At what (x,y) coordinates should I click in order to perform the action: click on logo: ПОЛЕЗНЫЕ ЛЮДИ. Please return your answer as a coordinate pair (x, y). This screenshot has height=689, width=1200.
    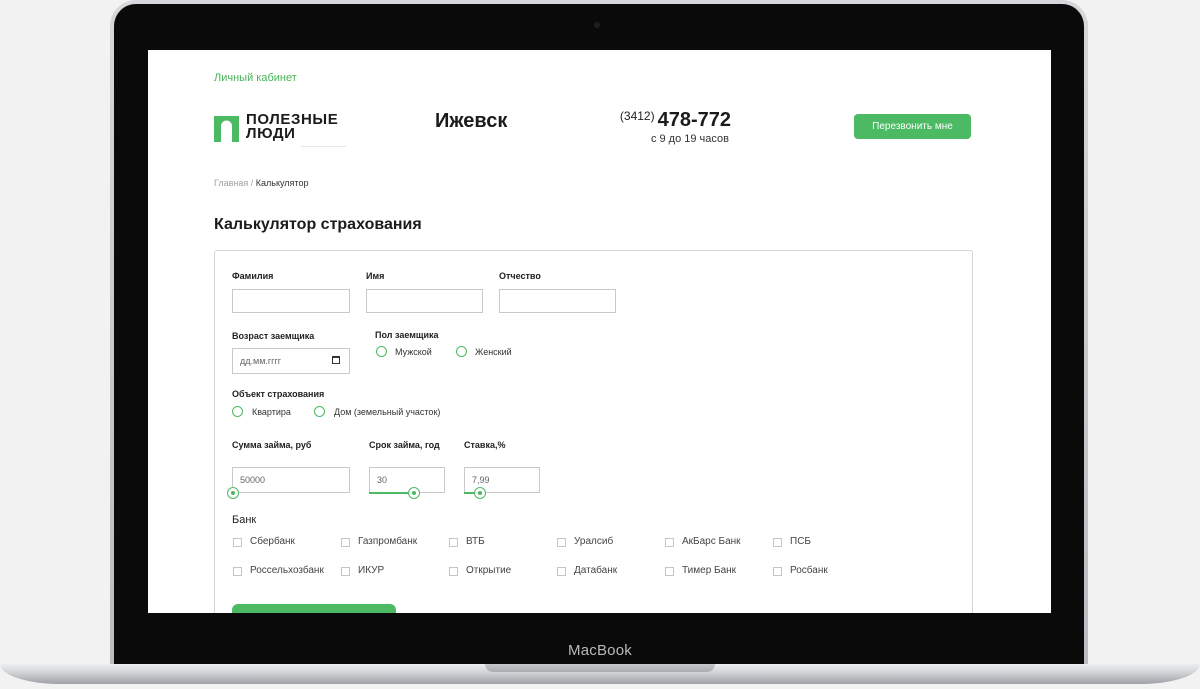
    Looking at the image, I should click on (276, 127).